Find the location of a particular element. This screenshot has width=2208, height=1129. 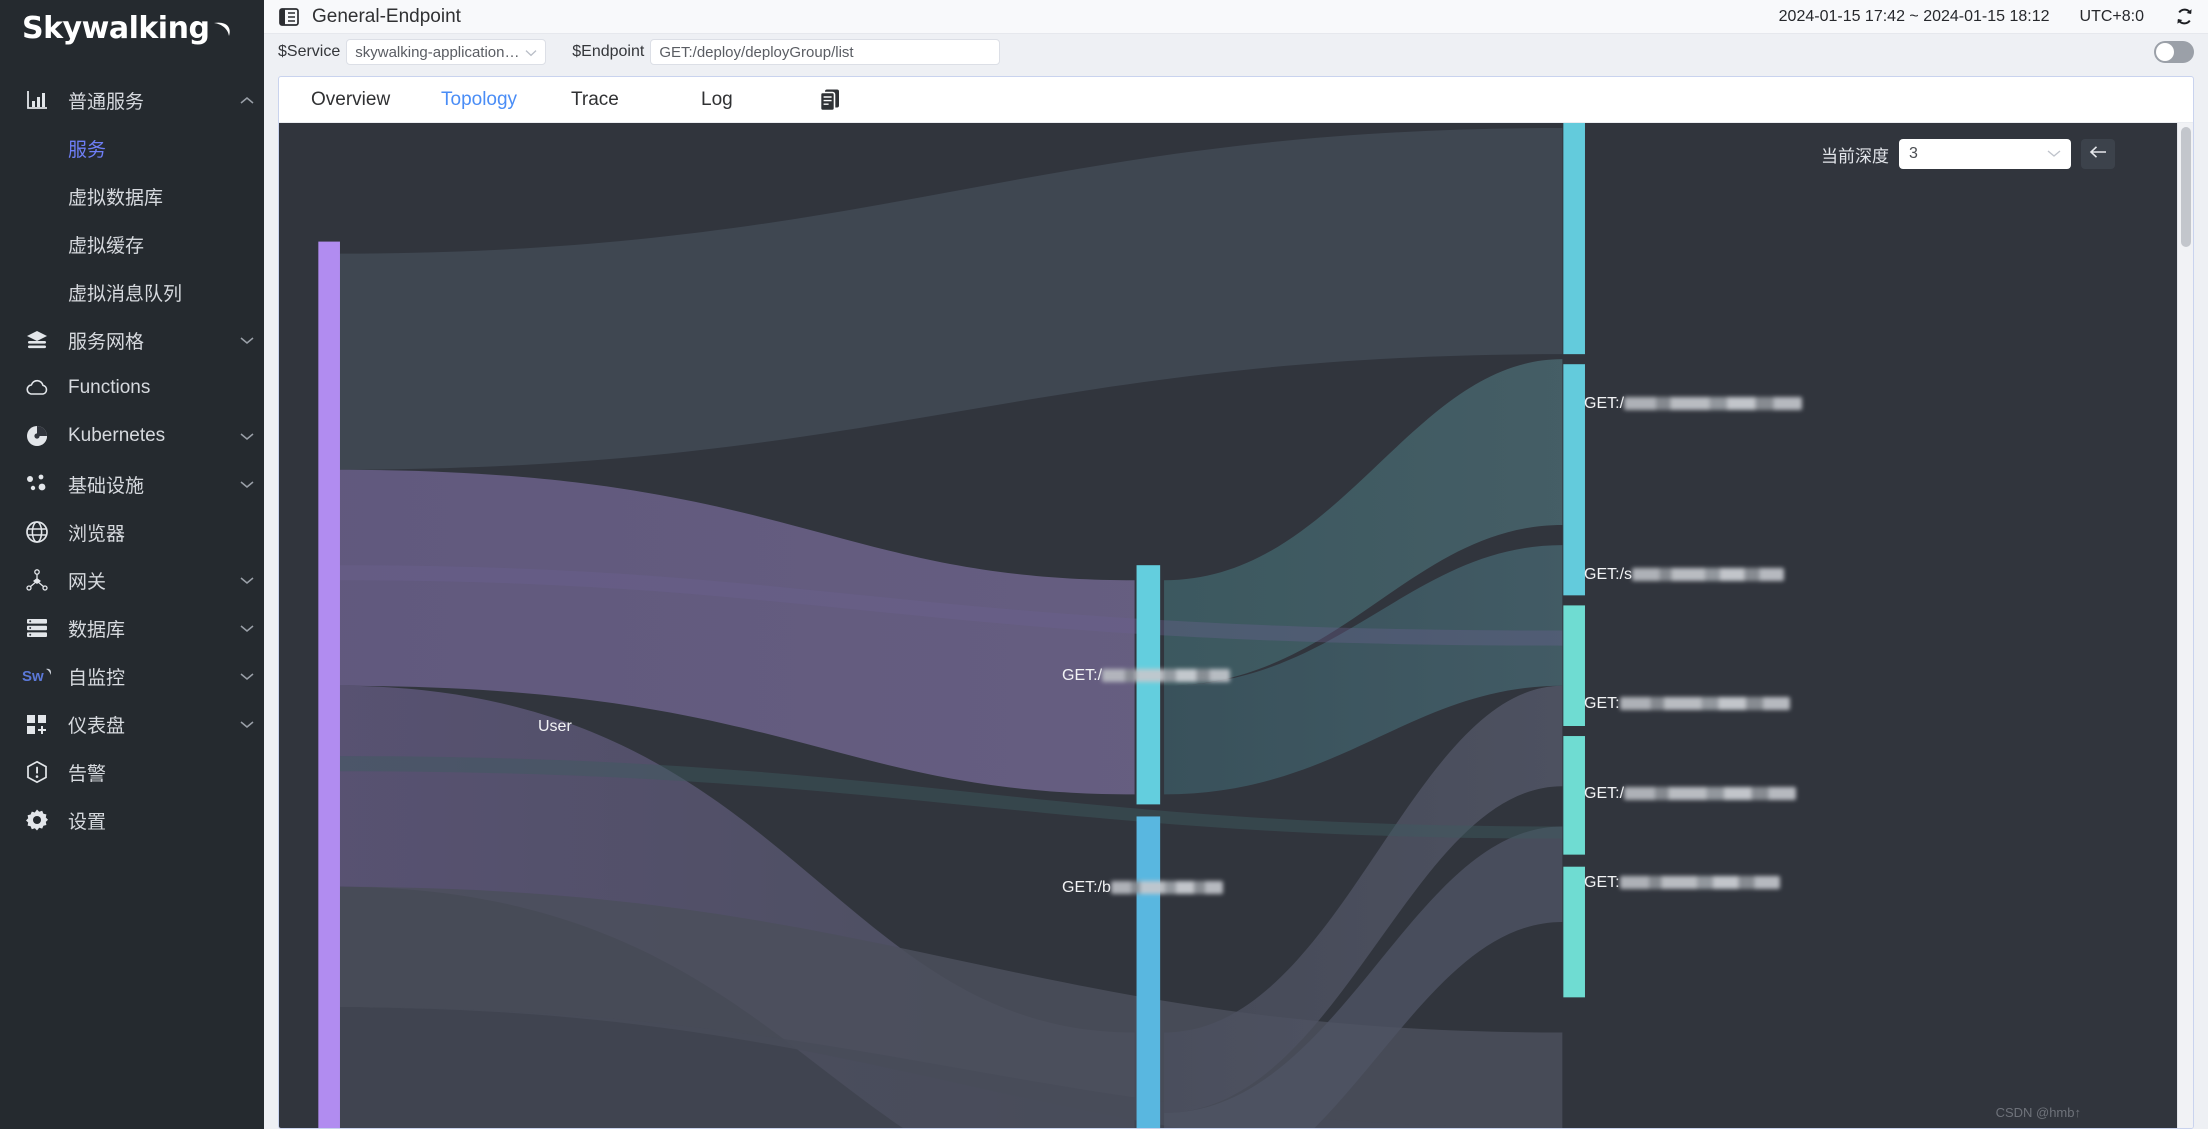

sidebar-item-virtual-mq: 虚拟消息队列 is located at coordinates (132, 292).